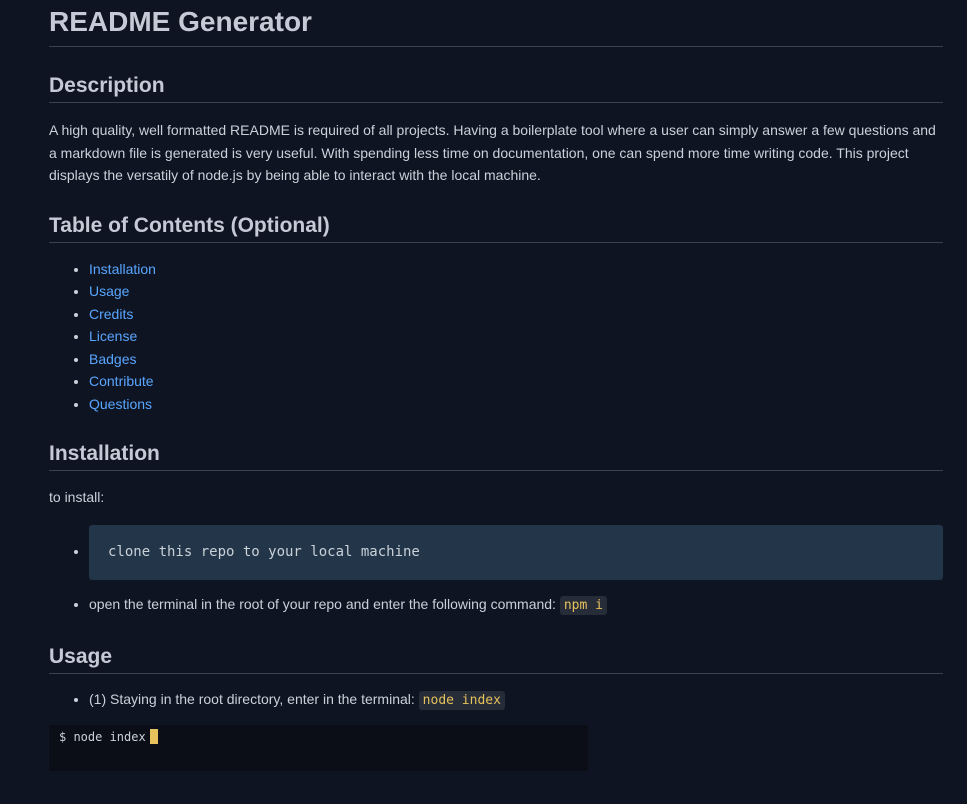  I want to click on toc-item: Questions, so click(516, 404).